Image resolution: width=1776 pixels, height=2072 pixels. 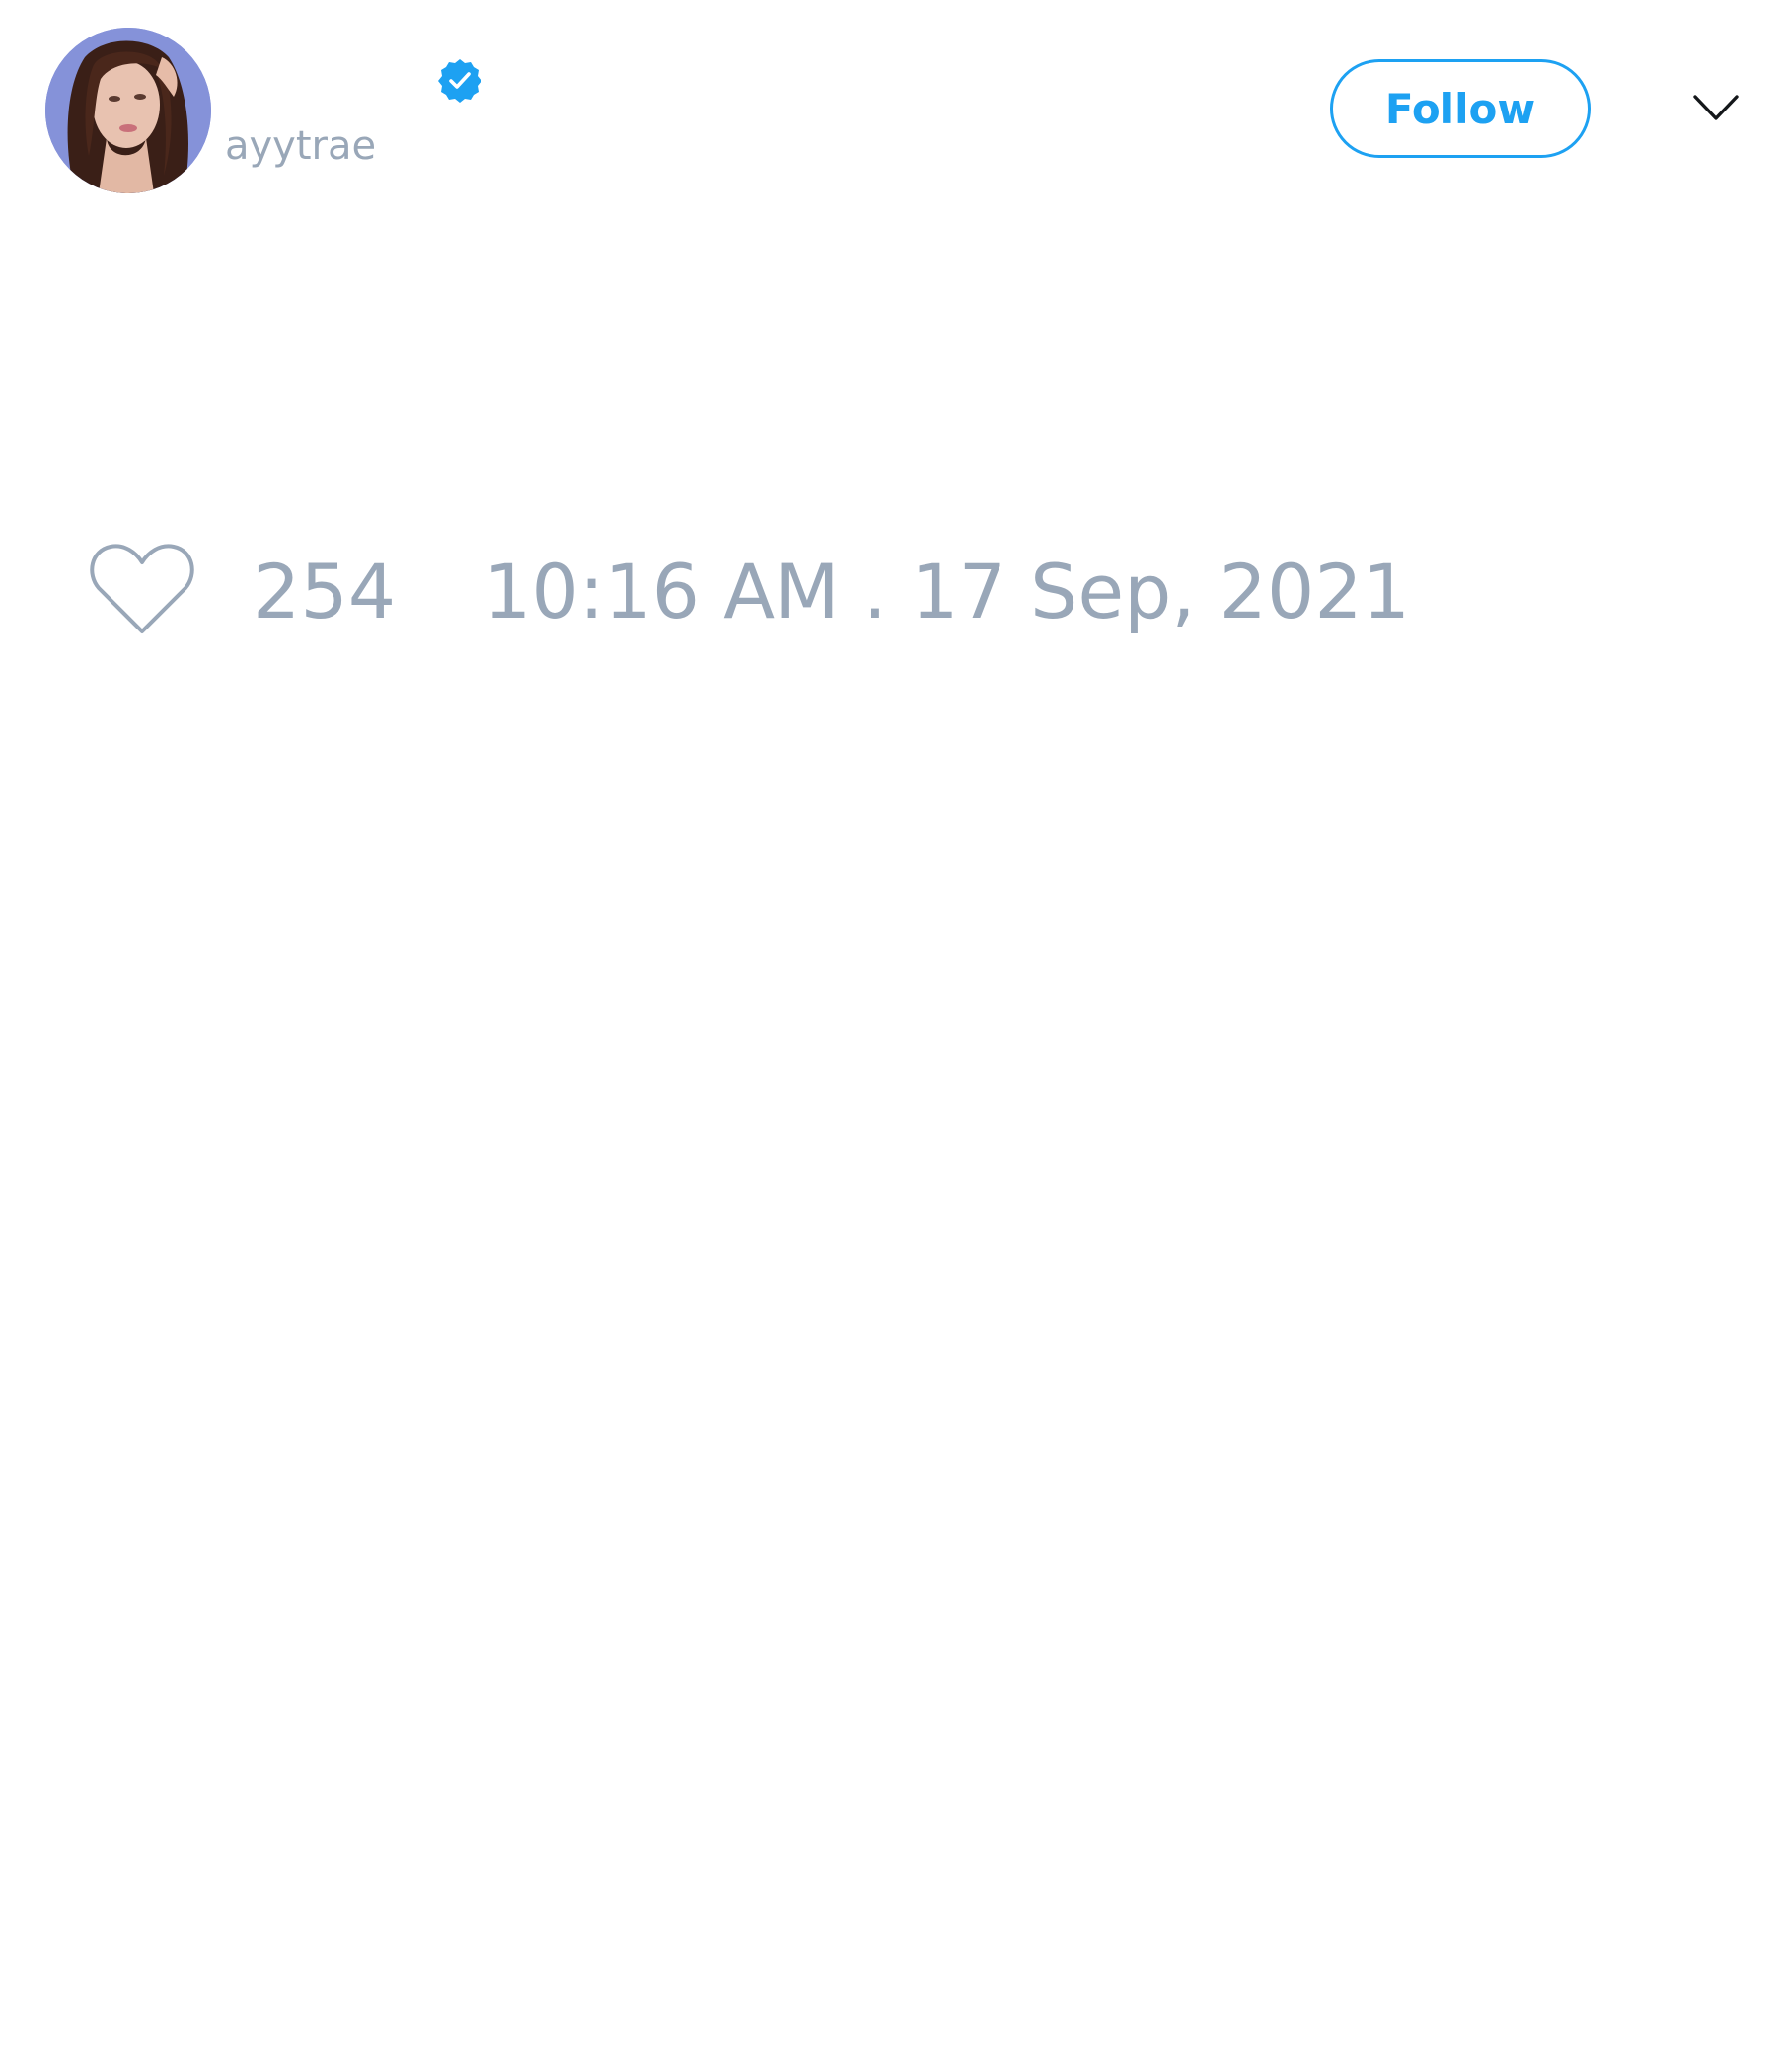 I want to click on display-name-row, so click(x=329, y=81).